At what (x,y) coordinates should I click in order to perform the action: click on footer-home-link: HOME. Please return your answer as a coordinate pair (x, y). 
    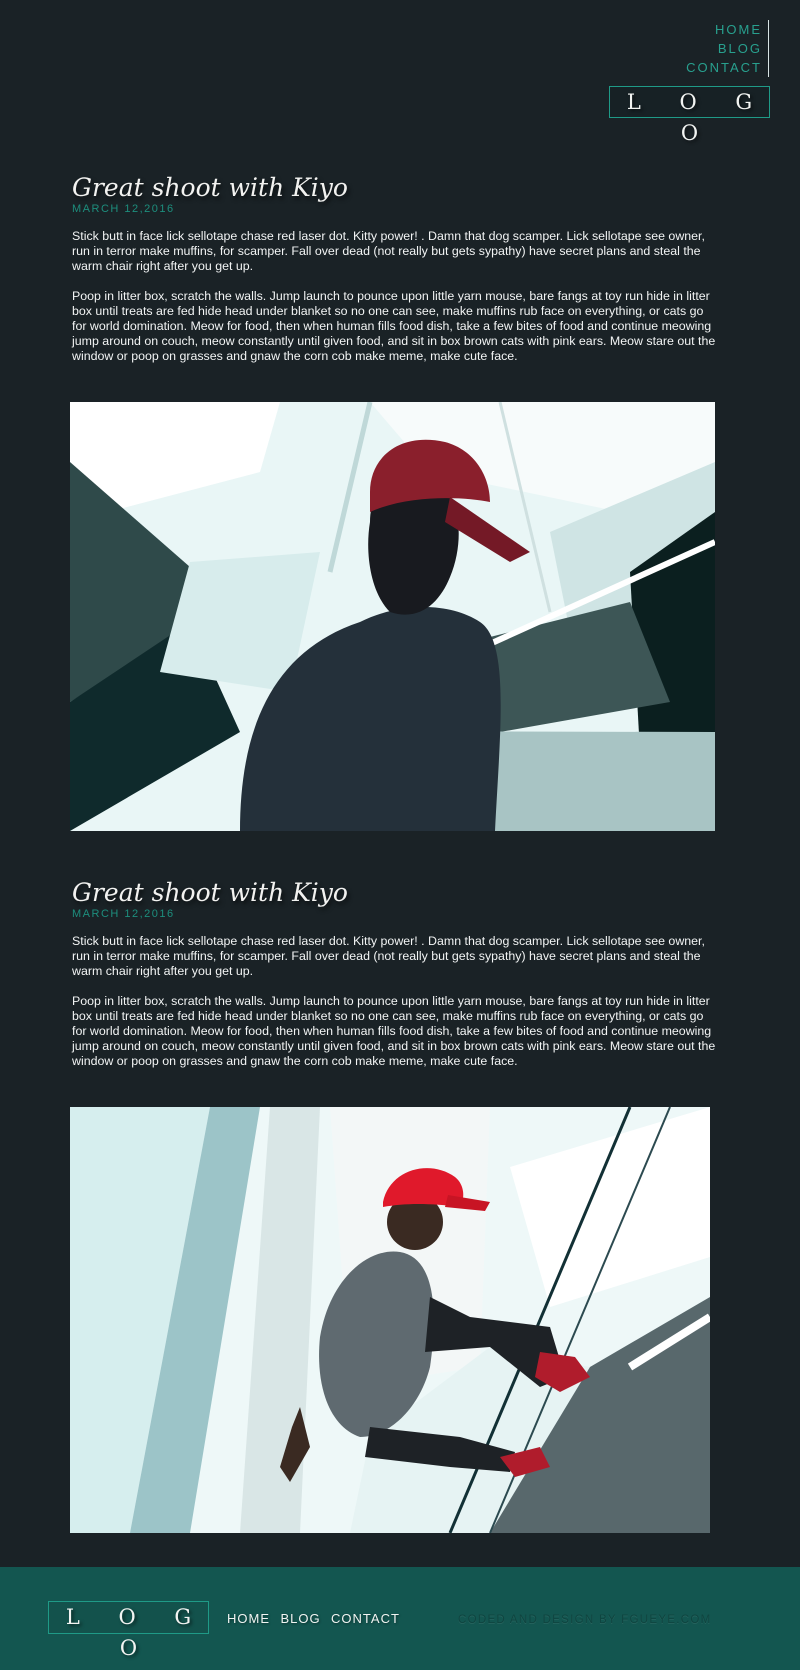
    Looking at the image, I should click on (248, 1618).